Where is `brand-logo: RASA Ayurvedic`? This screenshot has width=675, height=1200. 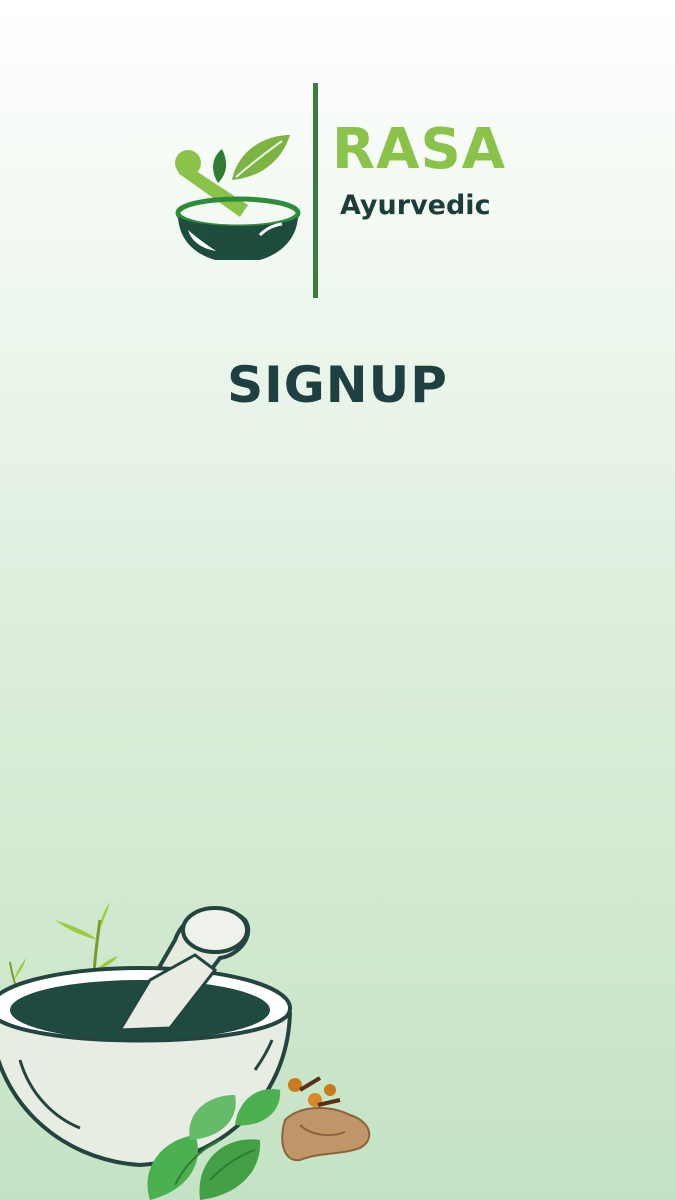
brand-logo: RASA Ayurvedic is located at coordinates (340, 192).